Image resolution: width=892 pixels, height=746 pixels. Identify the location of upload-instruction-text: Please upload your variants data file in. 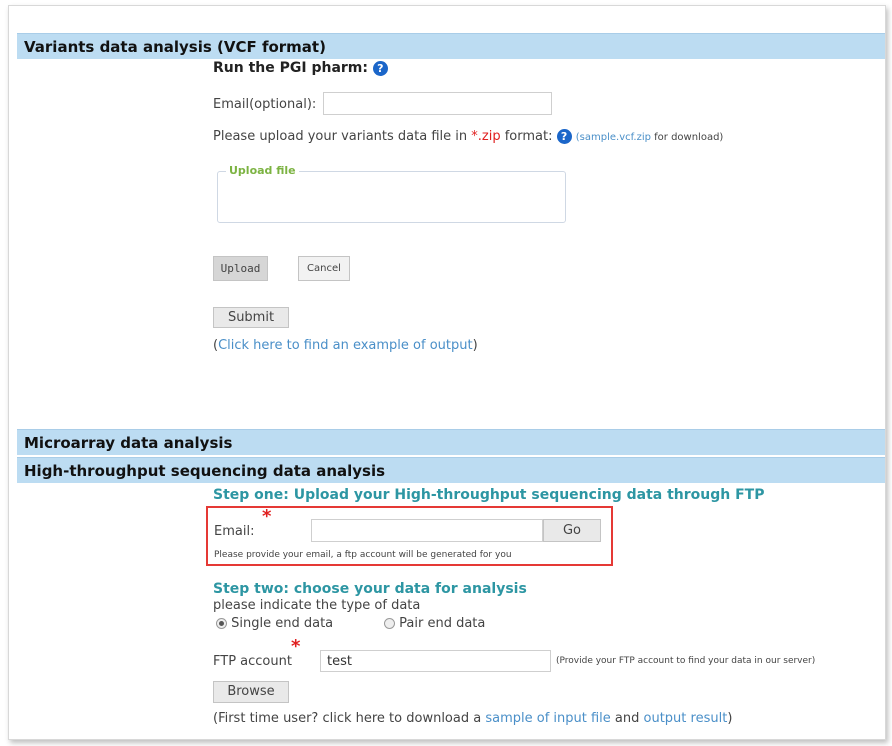
(342, 136).